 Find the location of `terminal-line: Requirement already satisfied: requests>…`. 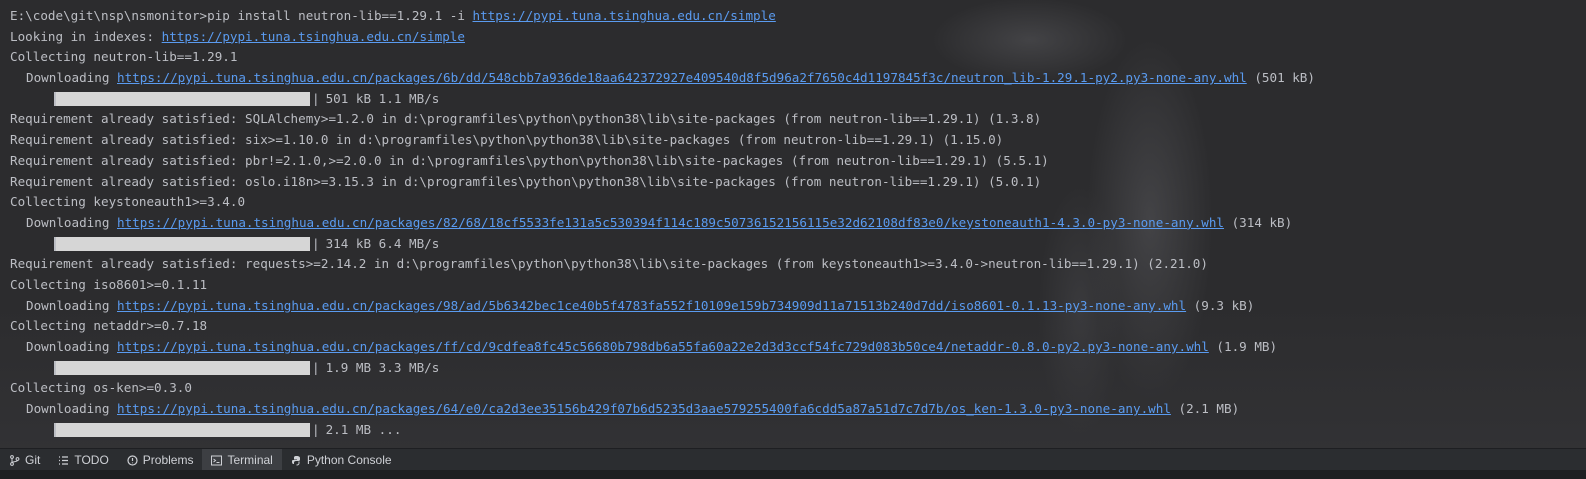

terminal-line: Requirement already satisfied: requests>… is located at coordinates (798, 264).